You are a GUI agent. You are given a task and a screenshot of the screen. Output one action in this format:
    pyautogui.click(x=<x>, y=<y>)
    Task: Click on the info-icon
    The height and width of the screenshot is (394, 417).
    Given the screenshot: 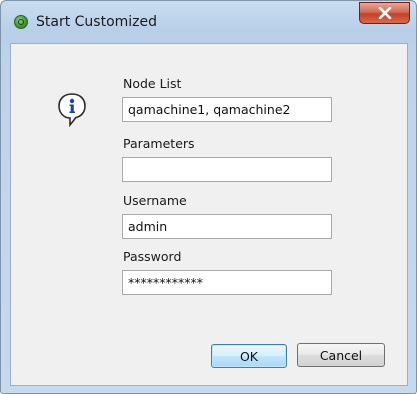 What is the action you would take?
    pyautogui.click(x=72, y=111)
    